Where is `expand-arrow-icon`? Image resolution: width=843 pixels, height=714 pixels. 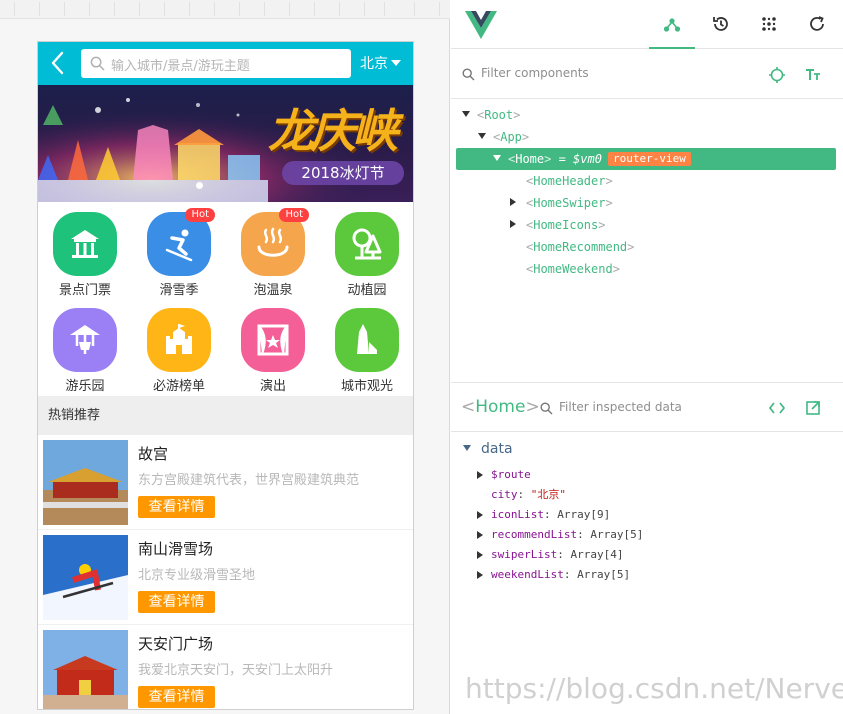
expand-arrow-icon is located at coordinates (497, 158).